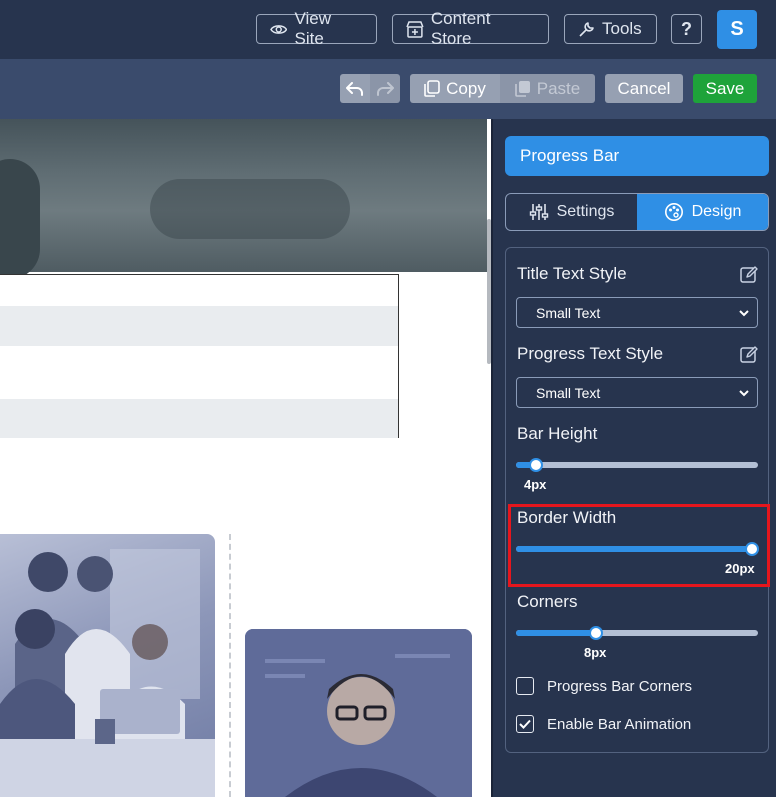 This screenshot has width=776, height=797. Describe the element at coordinates (673, 212) in the screenshot. I see `palette-icon` at that location.